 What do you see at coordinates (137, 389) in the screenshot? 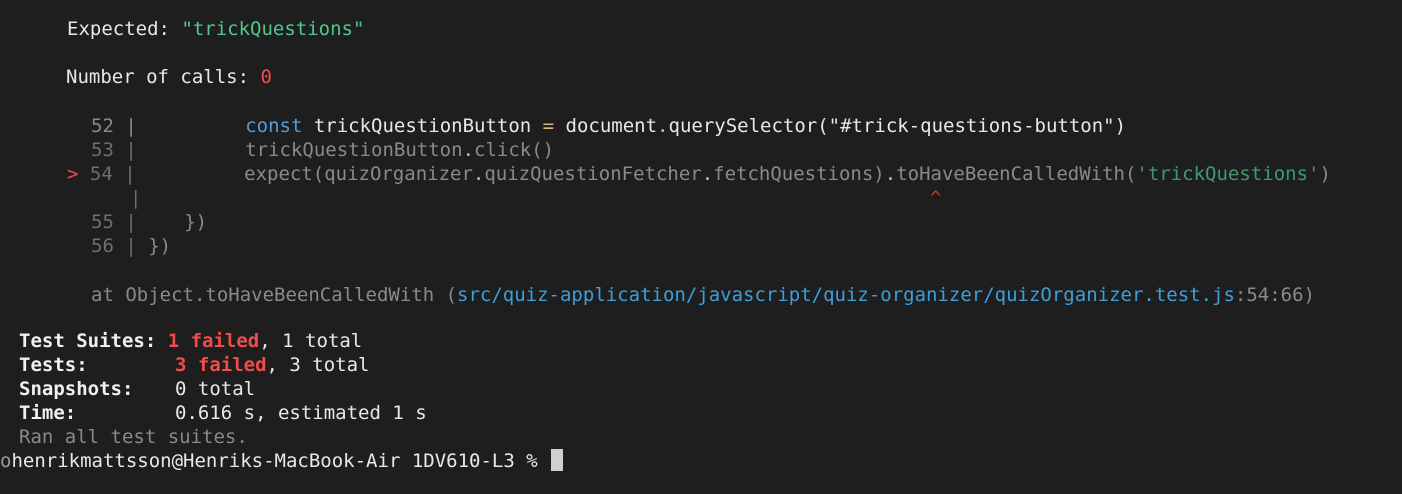
I see `summary-snapshots: Snapshots: 0 total` at bounding box center [137, 389].